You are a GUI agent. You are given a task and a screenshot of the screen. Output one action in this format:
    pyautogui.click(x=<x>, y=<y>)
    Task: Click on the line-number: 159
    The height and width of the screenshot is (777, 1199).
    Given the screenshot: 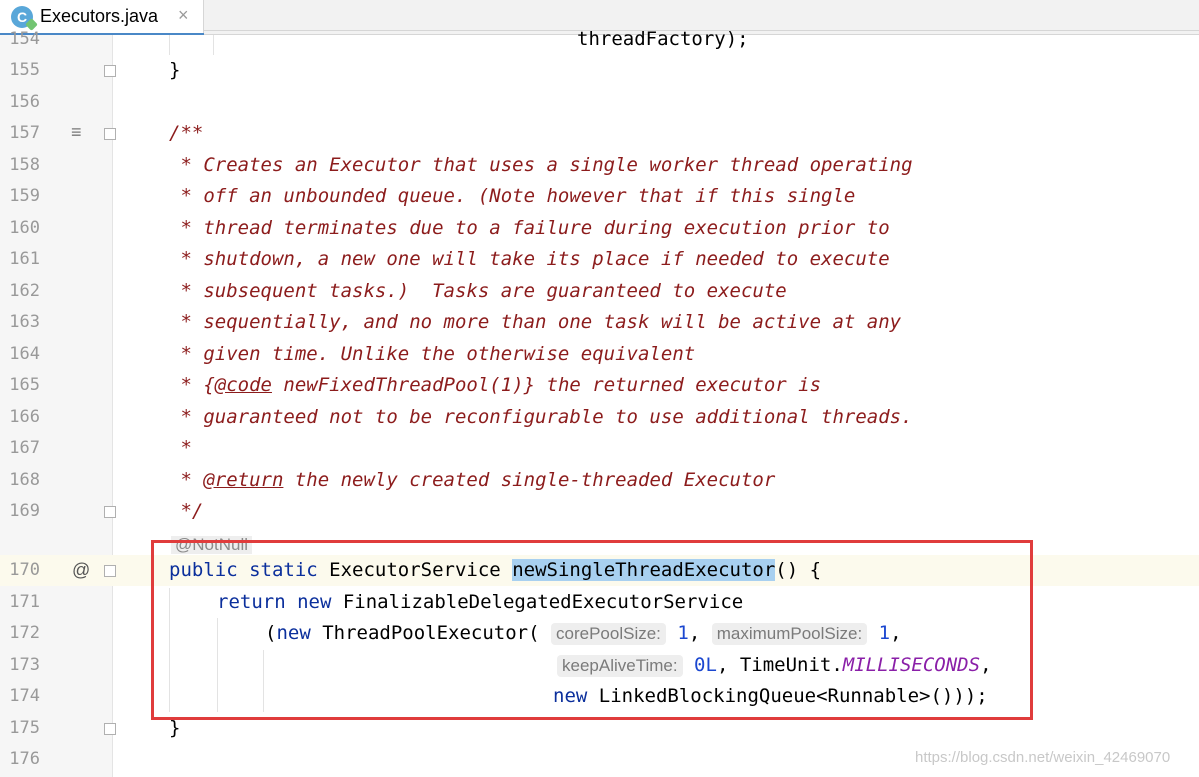 What is the action you would take?
    pyautogui.click(x=24, y=196)
    